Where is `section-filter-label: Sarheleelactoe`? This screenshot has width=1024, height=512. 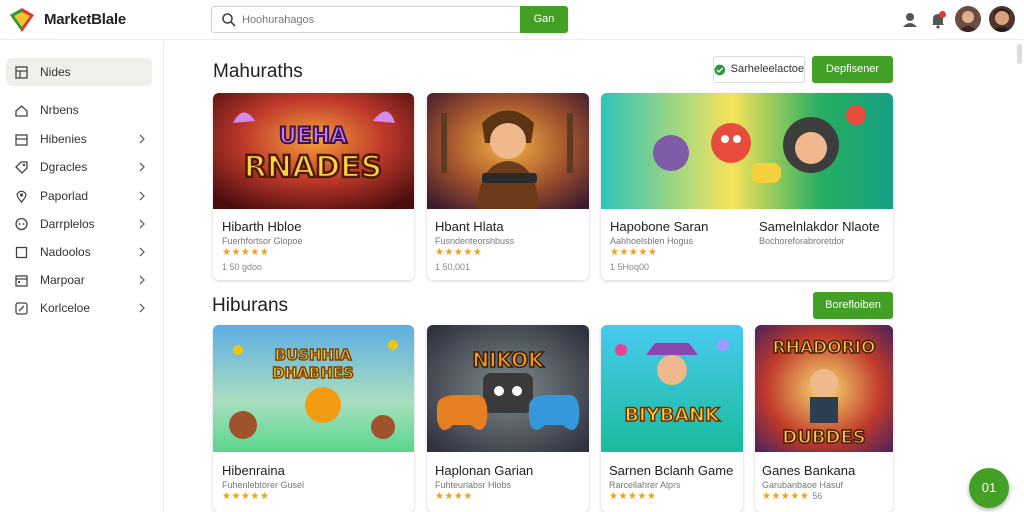
section-filter-label: Sarheleelactoe is located at coordinates (767, 69).